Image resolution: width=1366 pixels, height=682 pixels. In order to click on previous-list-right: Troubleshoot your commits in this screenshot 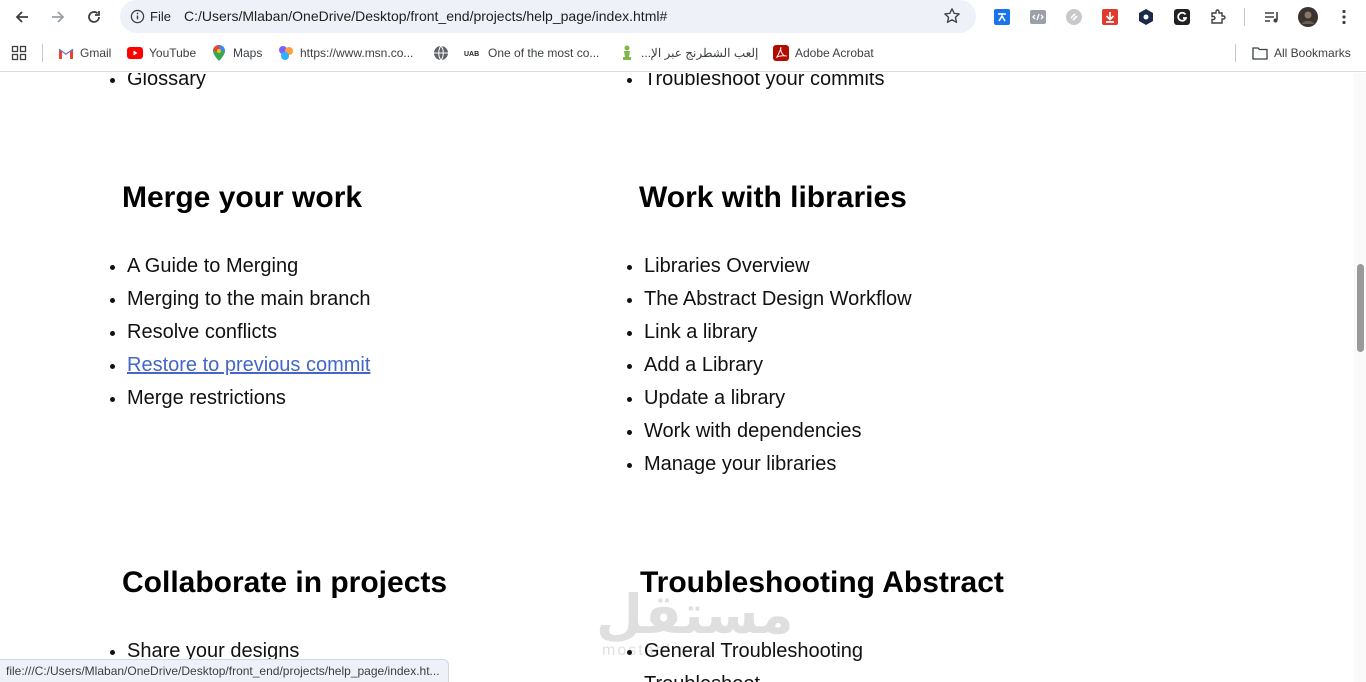, I will do `click(764, 84)`.